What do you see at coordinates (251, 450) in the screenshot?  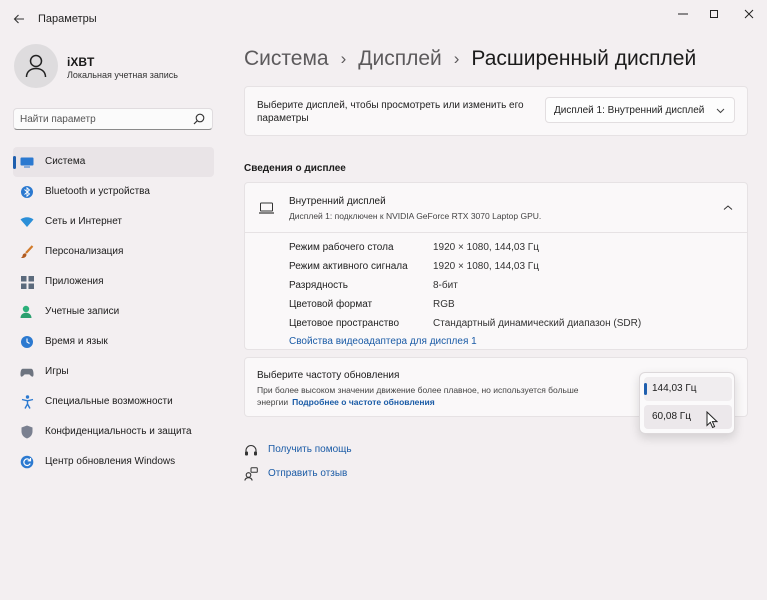 I see `help-icon` at bounding box center [251, 450].